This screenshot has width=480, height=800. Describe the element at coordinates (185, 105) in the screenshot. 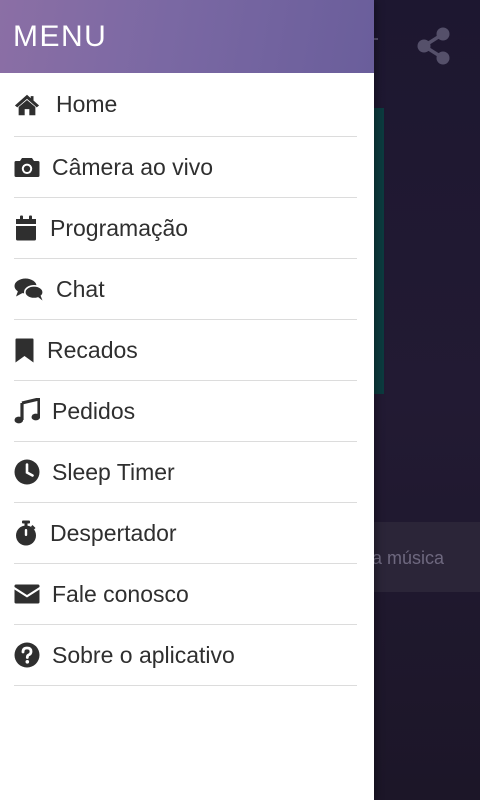

I see `menu-item-home: Home` at that location.